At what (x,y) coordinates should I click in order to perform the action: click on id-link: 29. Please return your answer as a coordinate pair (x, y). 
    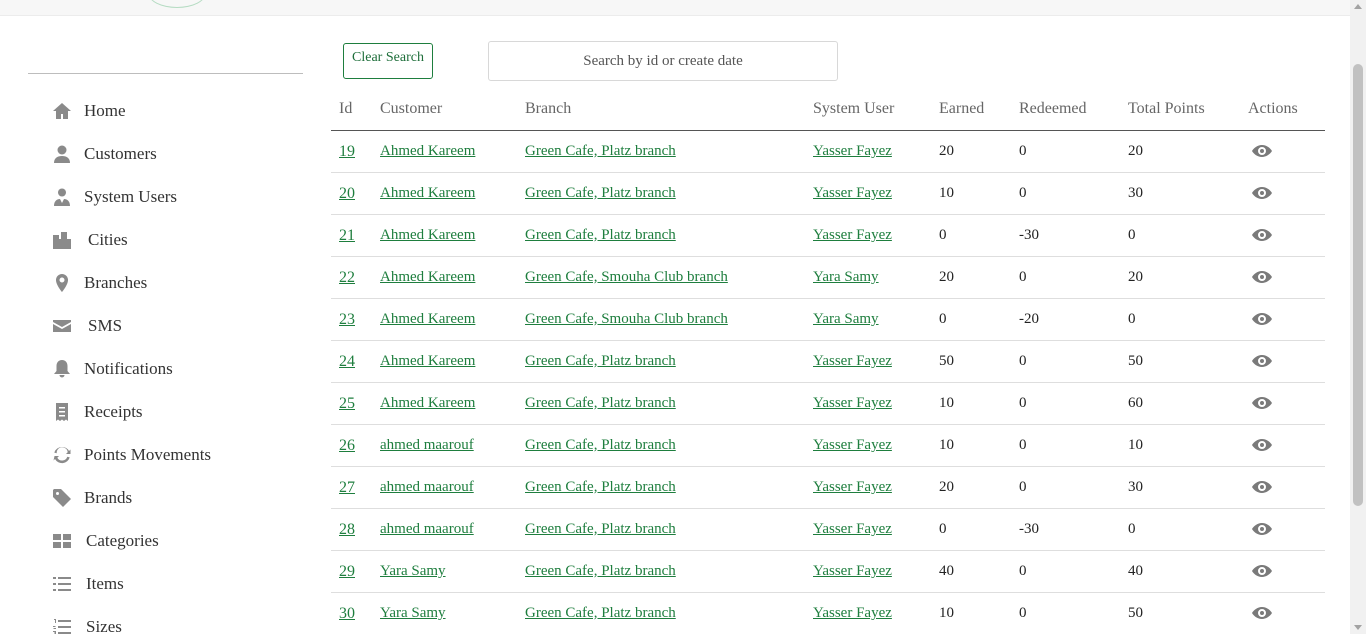
    Looking at the image, I should click on (347, 572).